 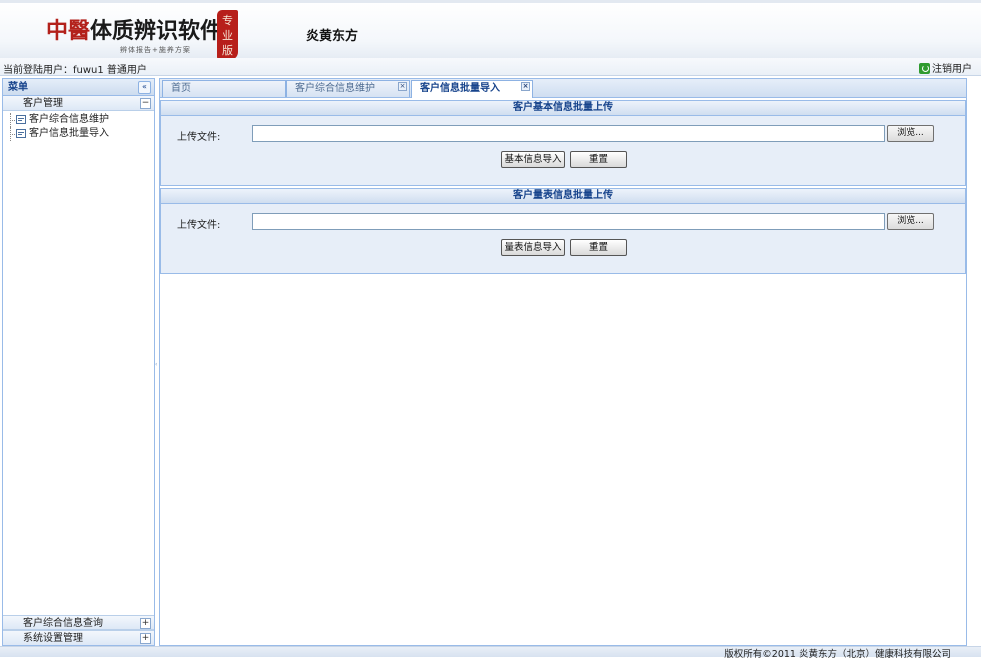 What do you see at coordinates (563, 88) in the screenshot?
I see `tab-strip: 首页 客户综合信息维护 × 客户信息批量导入 ×` at bounding box center [563, 88].